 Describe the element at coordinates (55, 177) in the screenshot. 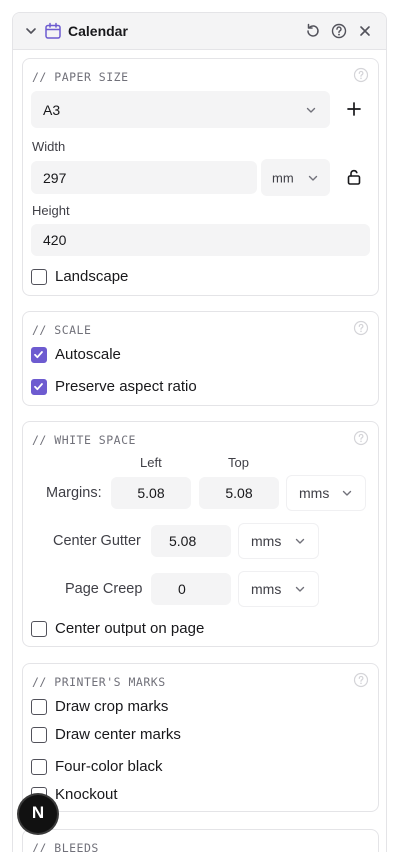

I see `width-value: 297` at that location.